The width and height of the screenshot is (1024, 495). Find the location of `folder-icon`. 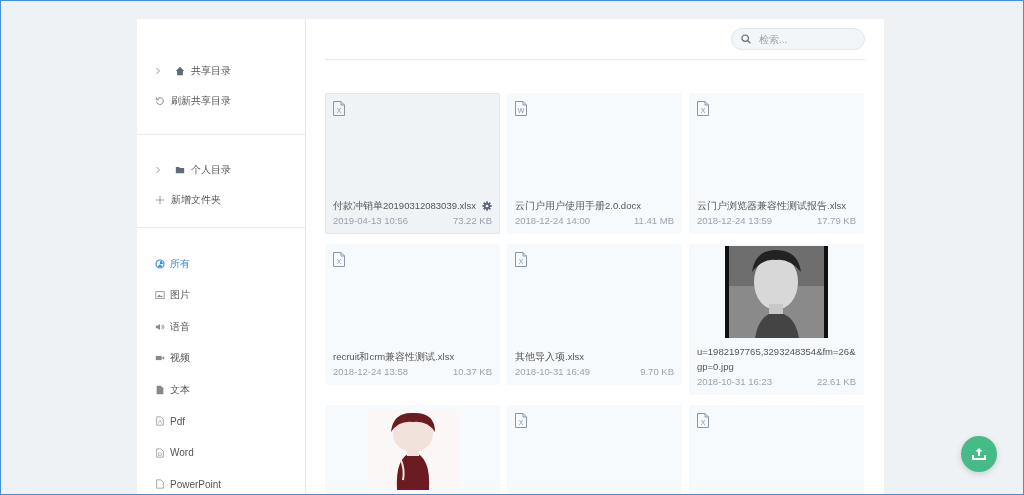

folder-icon is located at coordinates (180, 170).